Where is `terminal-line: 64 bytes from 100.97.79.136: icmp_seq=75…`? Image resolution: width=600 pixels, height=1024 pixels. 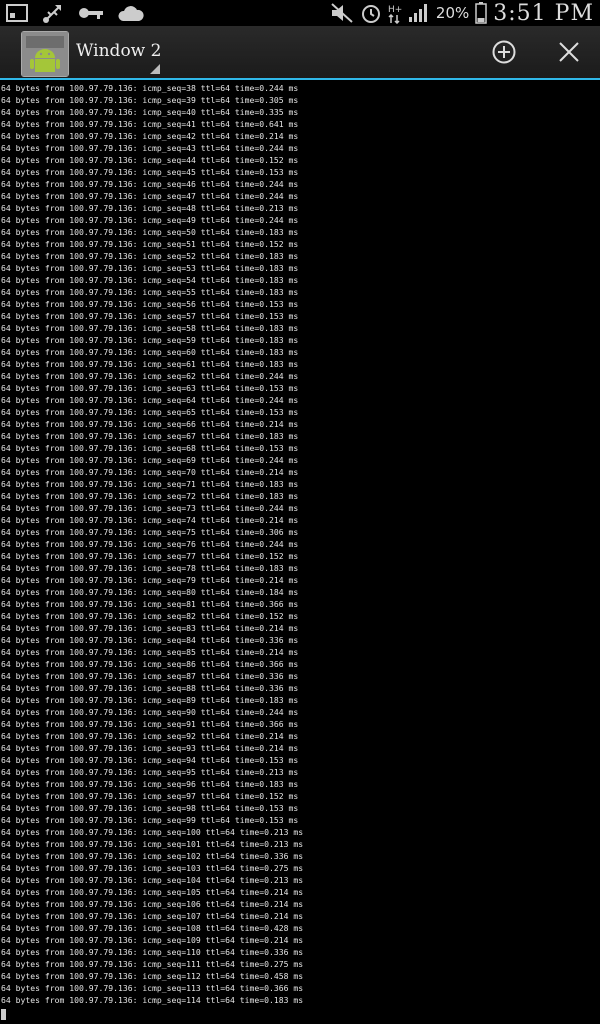
terminal-line: 64 bytes from 100.97.79.136: icmp_seq=75… is located at coordinates (150, 532).